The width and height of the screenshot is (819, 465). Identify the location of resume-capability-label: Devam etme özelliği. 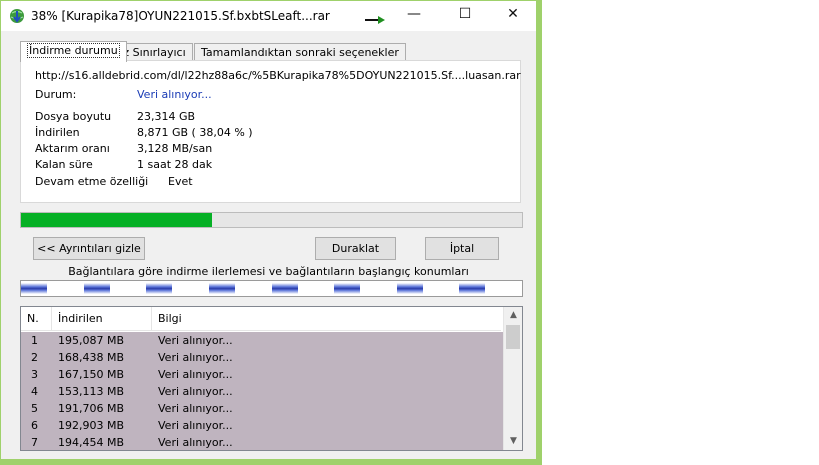
(92, 181).